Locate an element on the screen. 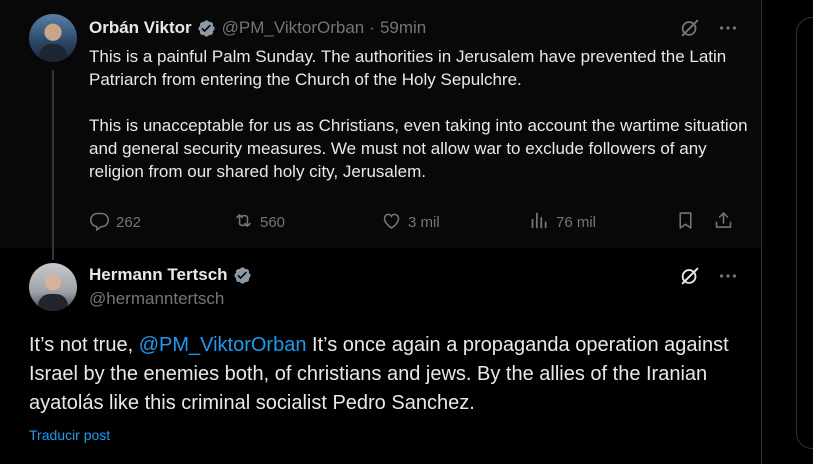 The width and height of the screenshot is (813, 464). timestamp: 59min is located at coordinates (403, 28).